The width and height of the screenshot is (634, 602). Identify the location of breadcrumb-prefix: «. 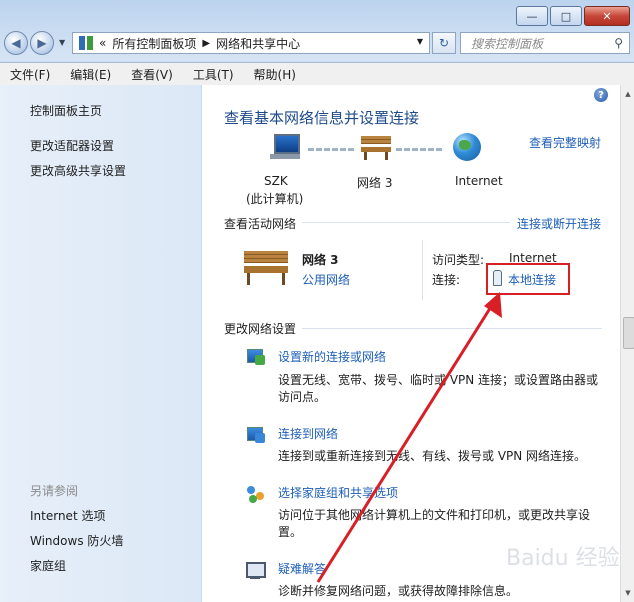
(102, 43).